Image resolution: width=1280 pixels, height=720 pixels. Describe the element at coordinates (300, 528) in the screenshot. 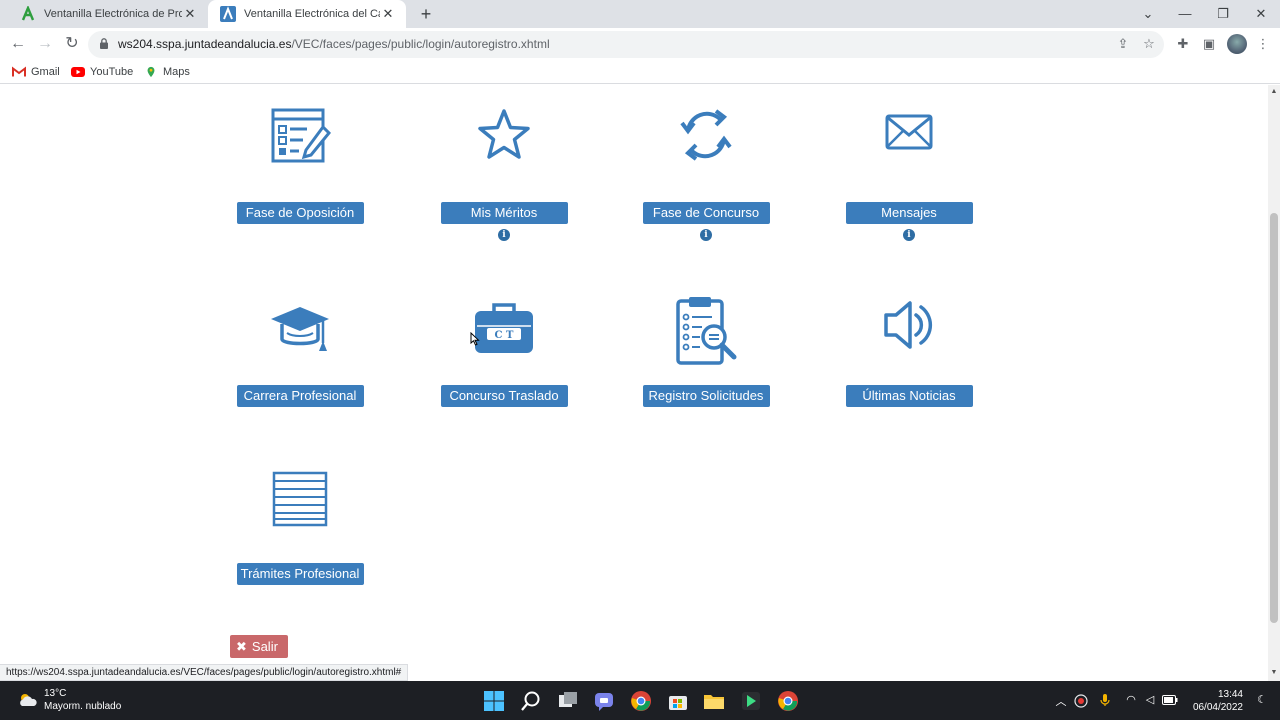

I see `tile-tramites-profesional: Trámites Profesional` at that location.